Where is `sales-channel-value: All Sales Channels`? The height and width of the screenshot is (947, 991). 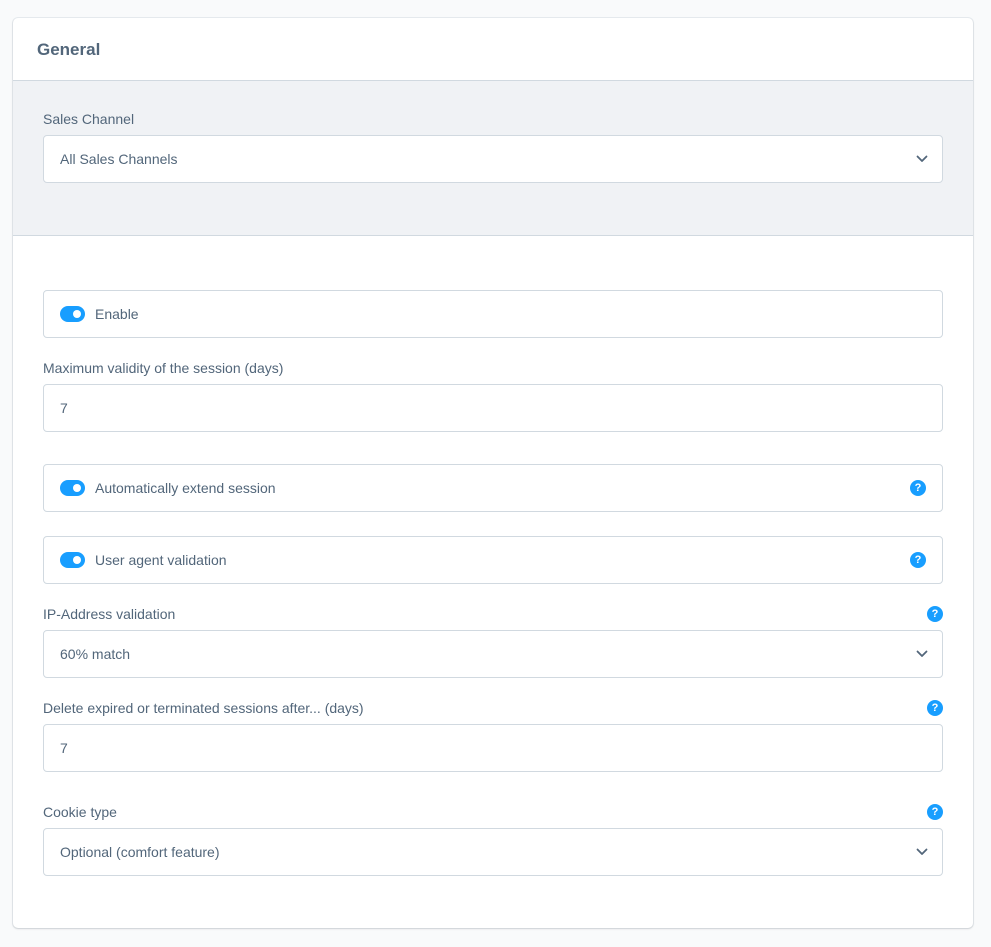 sales-channel-value: All Sales Channels is located at coordinates (119, 159).